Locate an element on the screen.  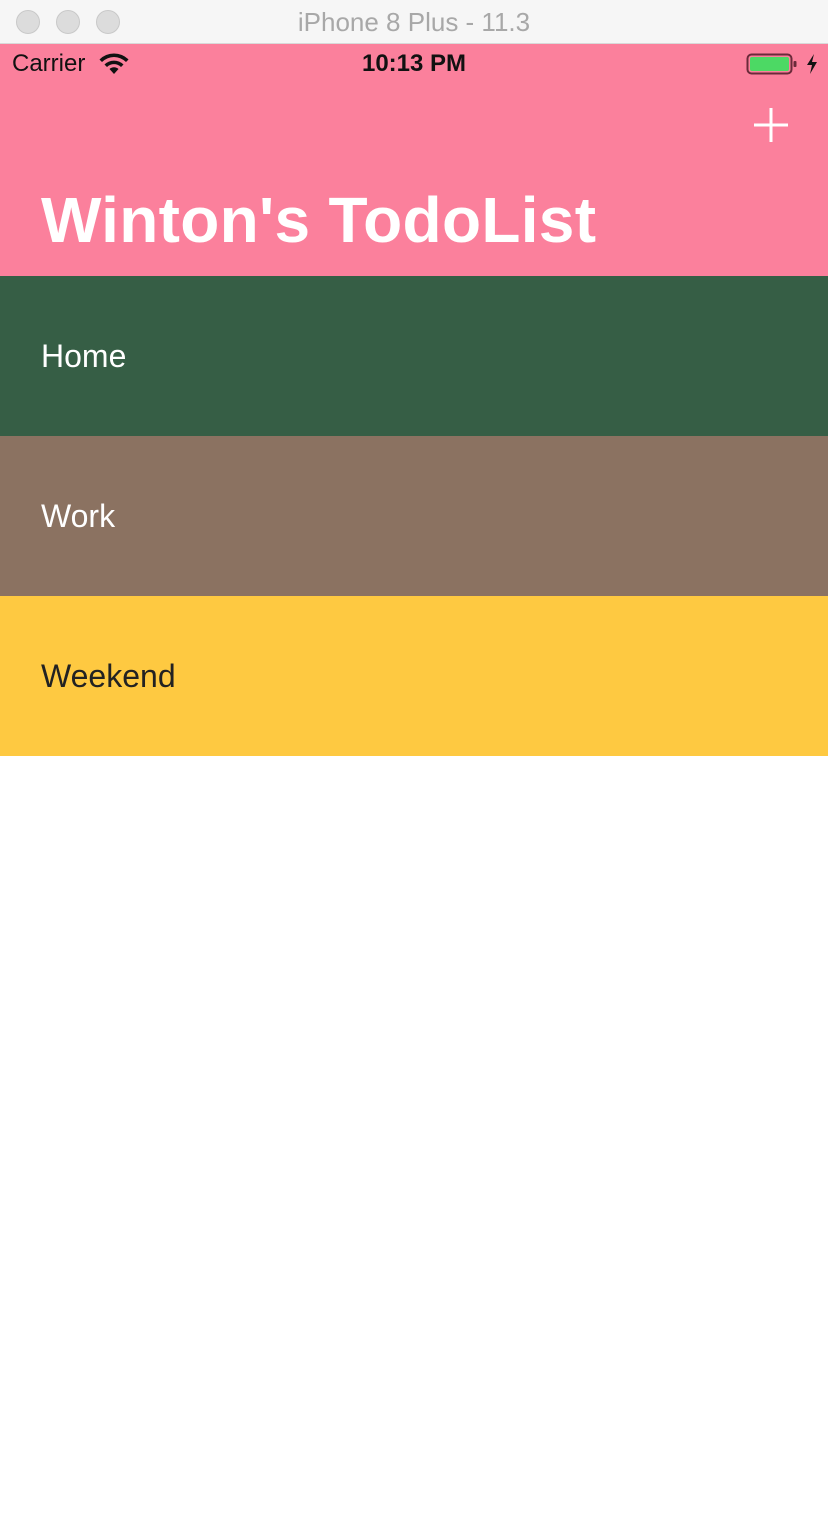
page-title: Winton's TodoList is located at coordinates (319, 220).